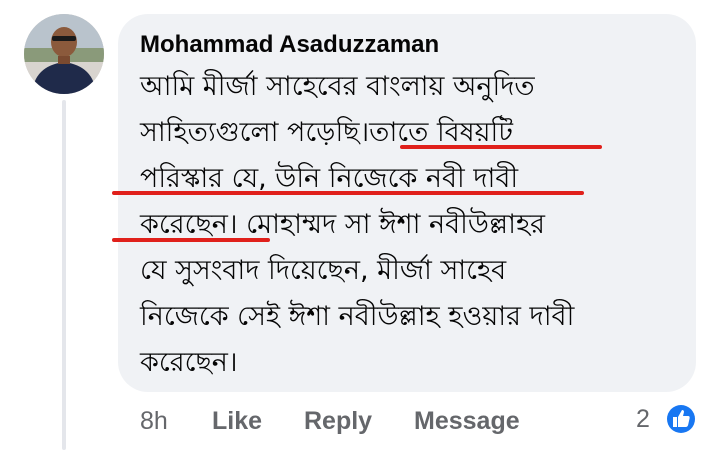 The width and height of the screenshot is (720, 450). What do you see at coordinates (189, 362) in the screenshot?
I see `comment-line: করেছেন।` at bounding box center [189, 362].